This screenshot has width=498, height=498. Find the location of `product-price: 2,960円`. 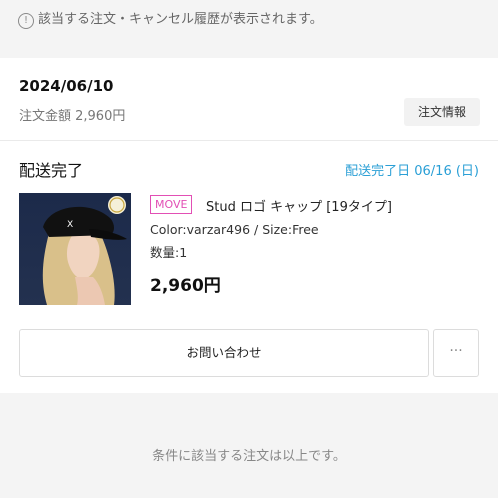

product-price: 2,960円 is located at coordinates (185, 286).